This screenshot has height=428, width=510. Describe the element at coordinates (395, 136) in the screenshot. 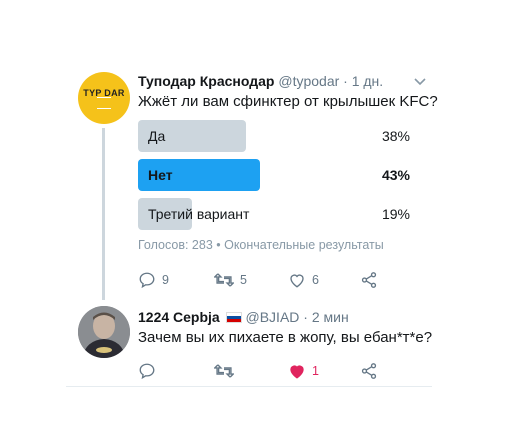

I see `poll-option-percent: 38%` at that location.